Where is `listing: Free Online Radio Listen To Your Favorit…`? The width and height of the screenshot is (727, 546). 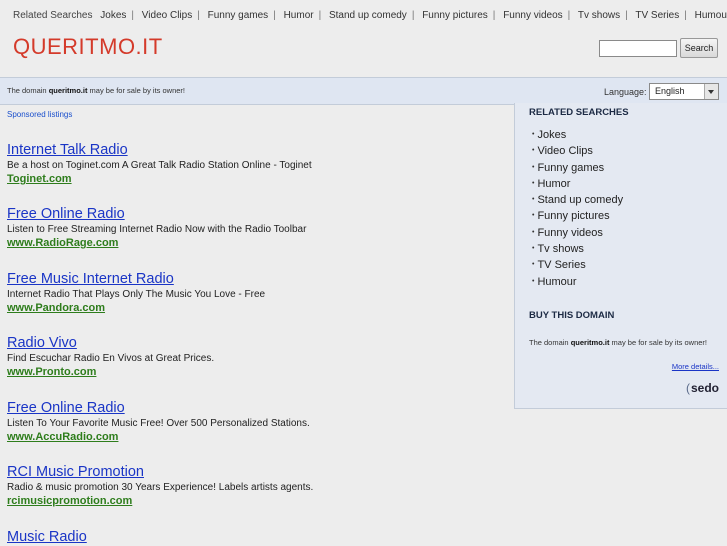 listing: Free Online Radio Listen To Your Favorit… is located at coordinates (257, 422).